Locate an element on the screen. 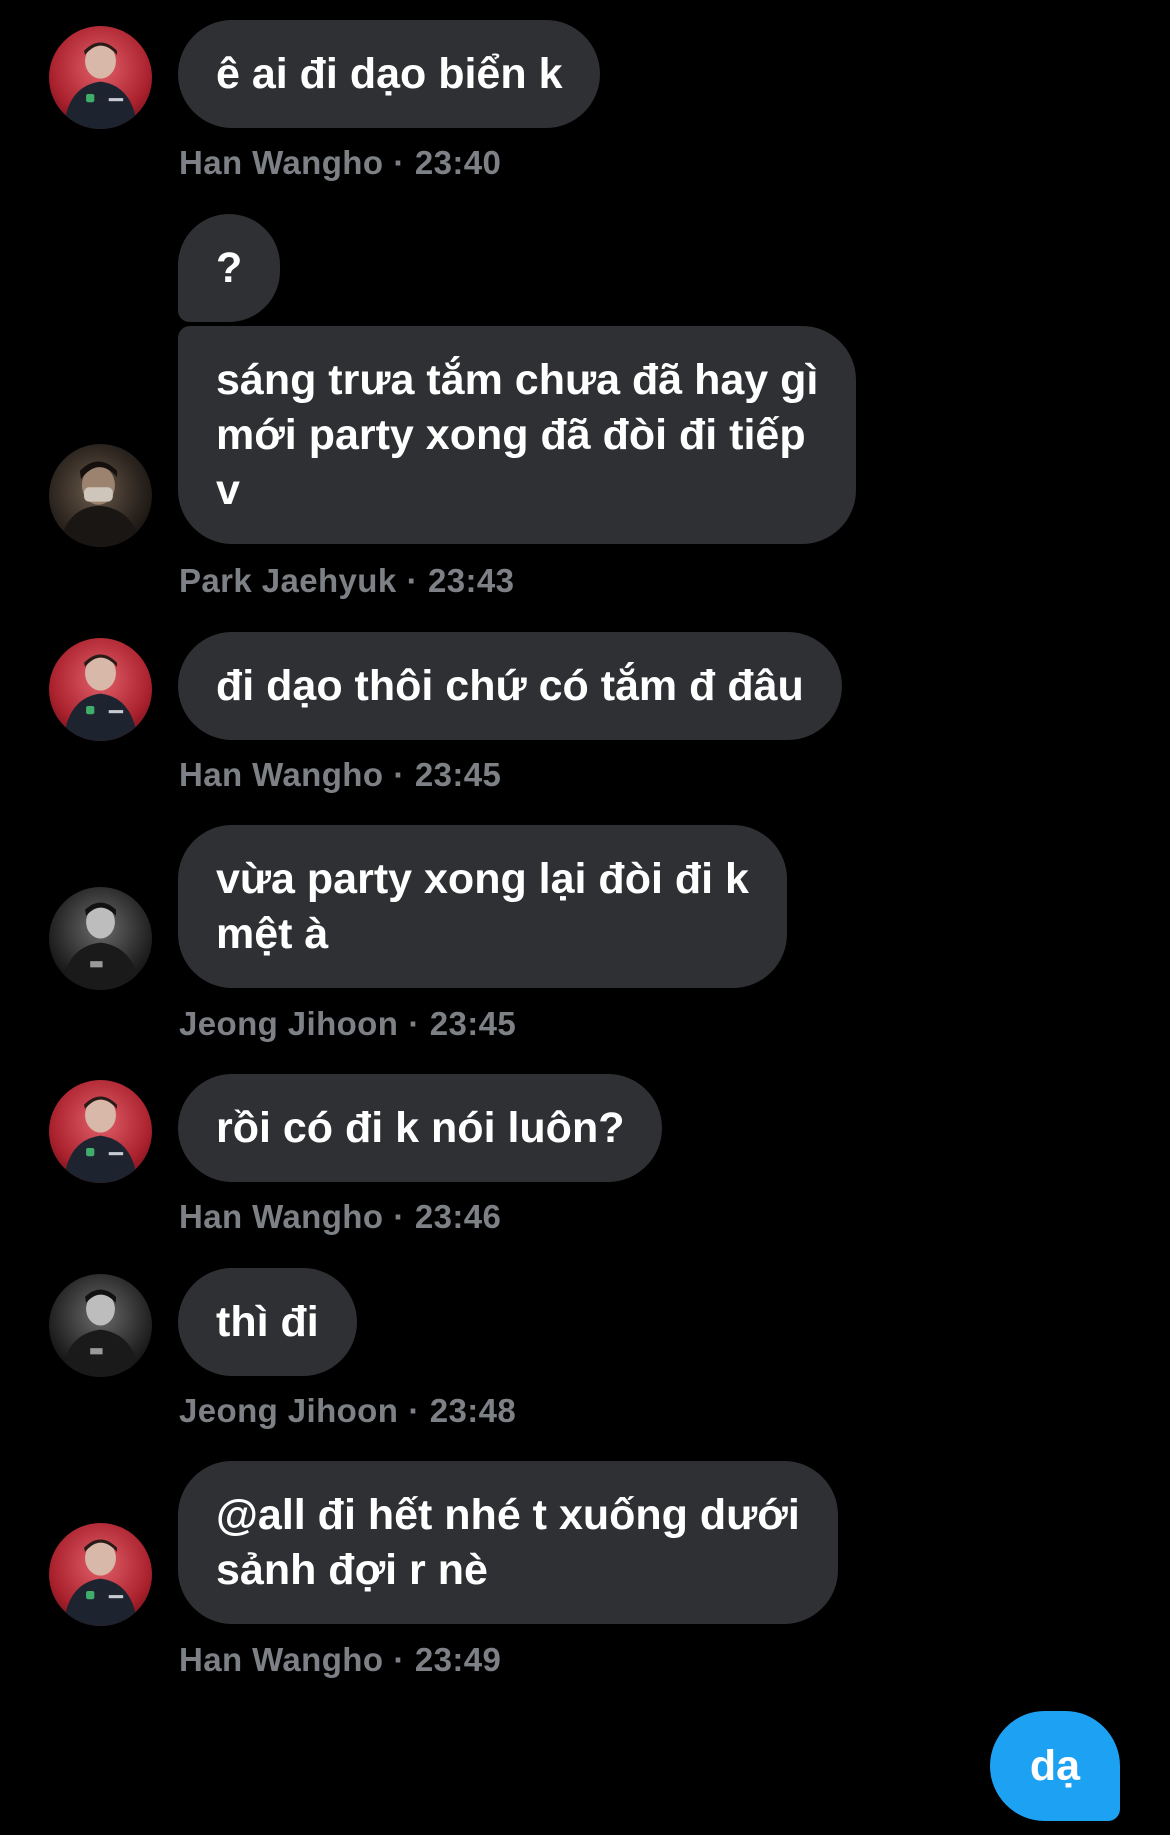 This screenshot has width=1170, height=1835. message-time: 23:40 is located at coordinates (458, 162).